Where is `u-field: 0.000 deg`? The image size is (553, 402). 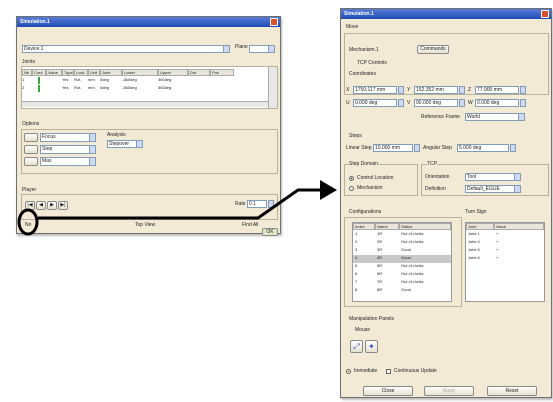
u-field: 0.000 deg is located at coordinates (375, 103).